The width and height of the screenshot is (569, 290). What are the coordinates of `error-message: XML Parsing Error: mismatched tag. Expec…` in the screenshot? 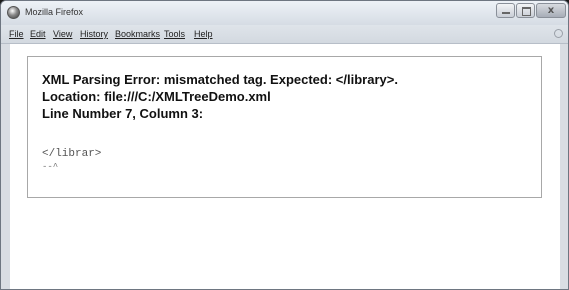 It's located at (220, 79).